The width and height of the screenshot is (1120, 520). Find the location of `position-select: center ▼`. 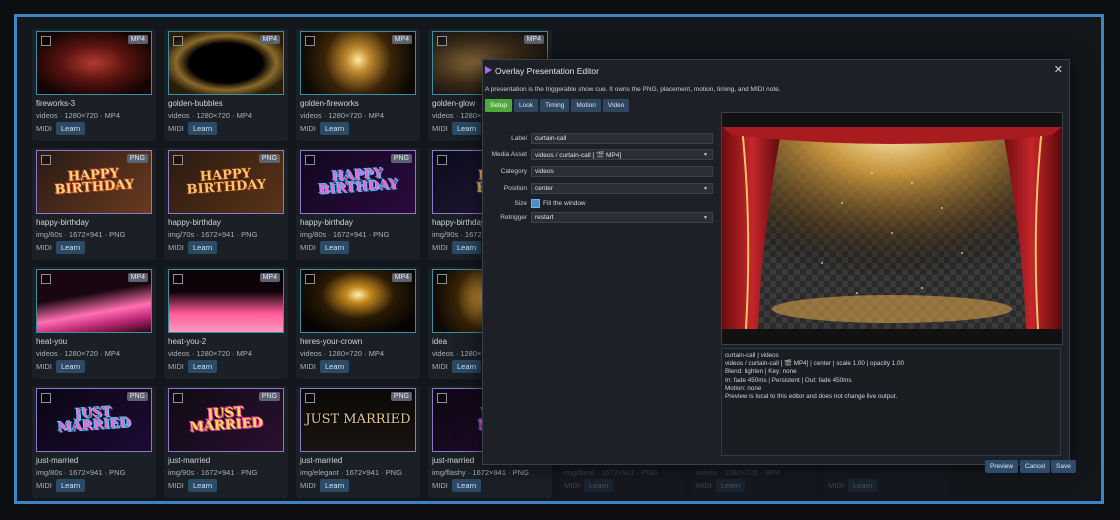

position-select: center ▼ is located at coordinates (622, 188).